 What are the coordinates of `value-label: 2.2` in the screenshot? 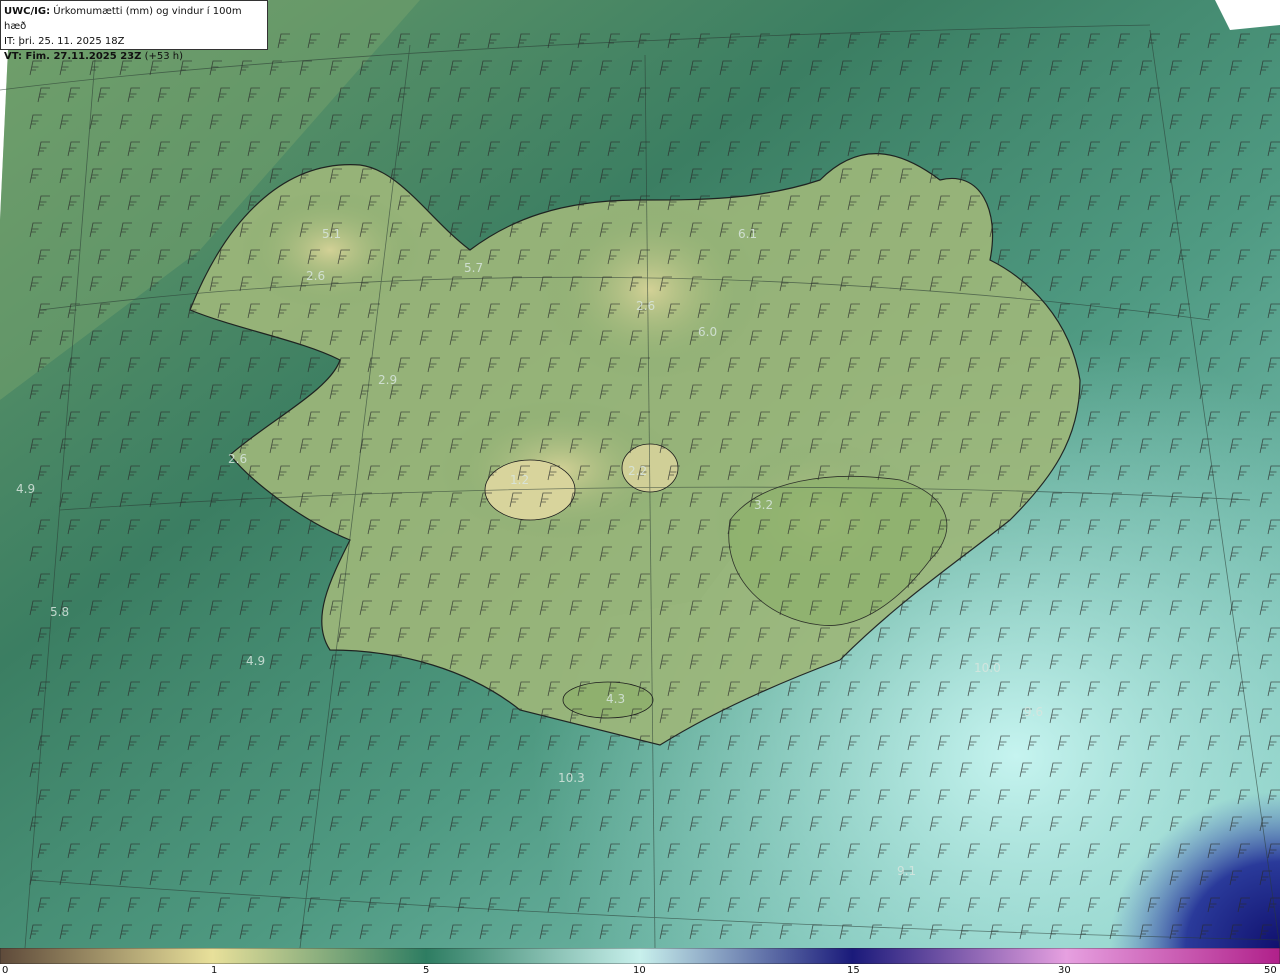 It's located at (637, 471).